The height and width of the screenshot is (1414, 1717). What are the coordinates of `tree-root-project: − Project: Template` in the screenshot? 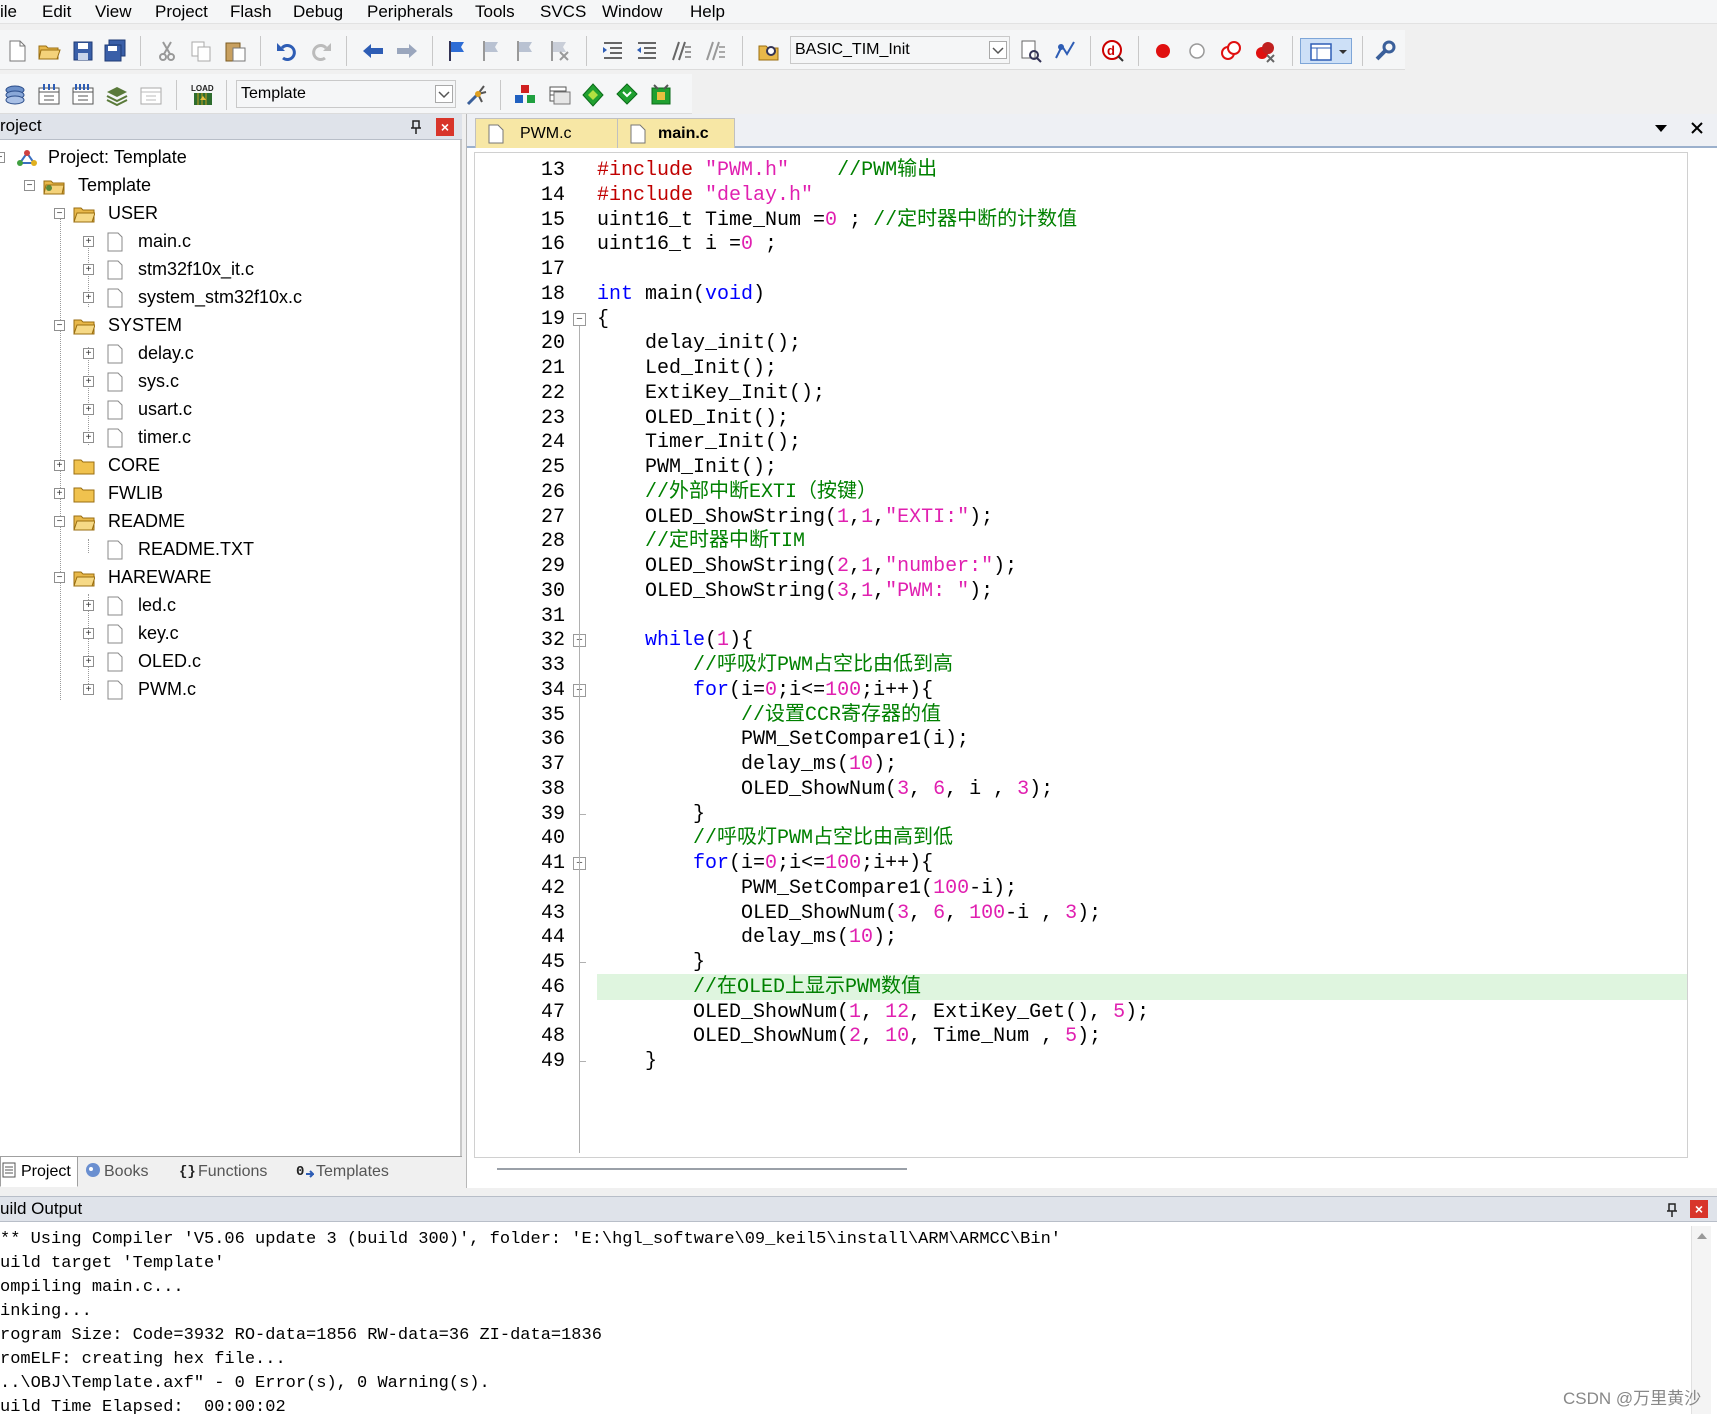 It's located at (225, 158).